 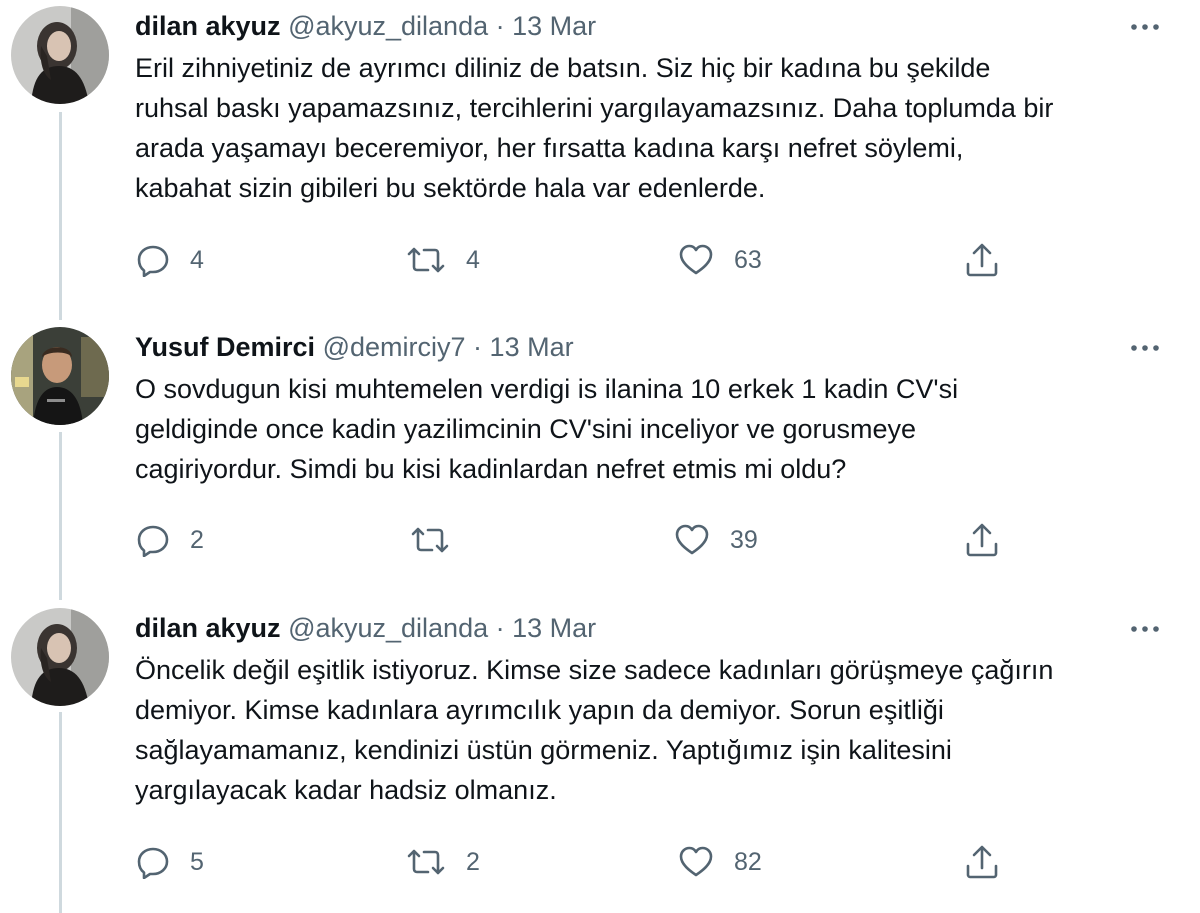 What do you see at coordinates (744, 539) in the screenshot?
I see `like-count: 39` at bounding box center [744, 539].